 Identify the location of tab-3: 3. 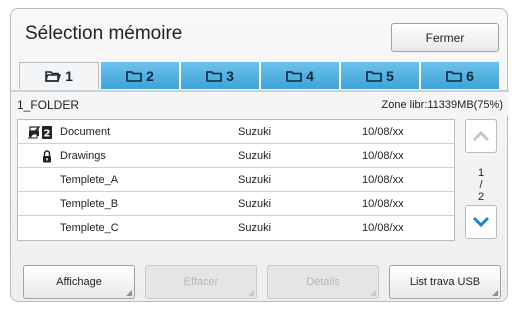
(220, 75).